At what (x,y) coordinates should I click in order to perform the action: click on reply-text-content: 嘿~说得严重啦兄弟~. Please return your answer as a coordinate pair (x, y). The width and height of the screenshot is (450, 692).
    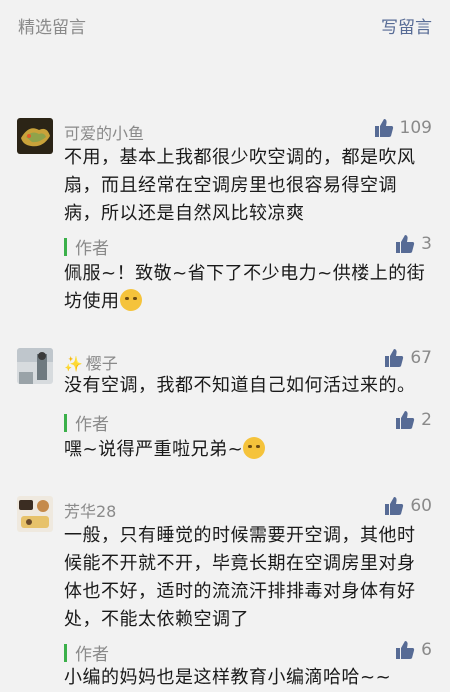
    Looking at the image, I should click on (154, 449).